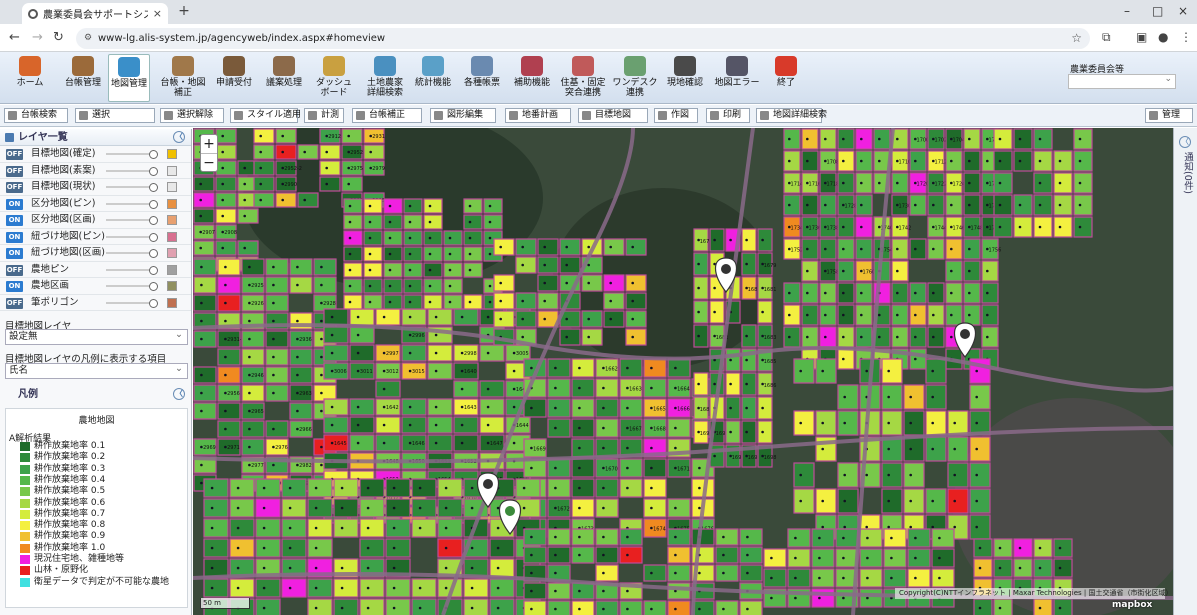 The image size is (1197, 615). I want to click on toolbar-button-7: 土地農家 詳細検索, so click(385, 78).